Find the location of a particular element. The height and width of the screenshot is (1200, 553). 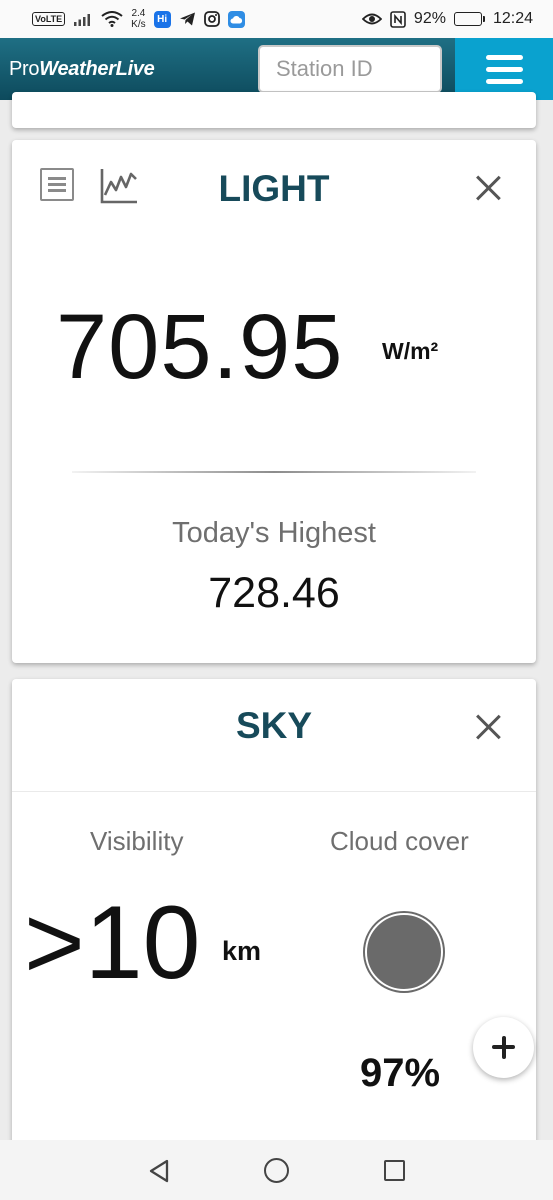

home-icon is located at coordinates (276, 1170).